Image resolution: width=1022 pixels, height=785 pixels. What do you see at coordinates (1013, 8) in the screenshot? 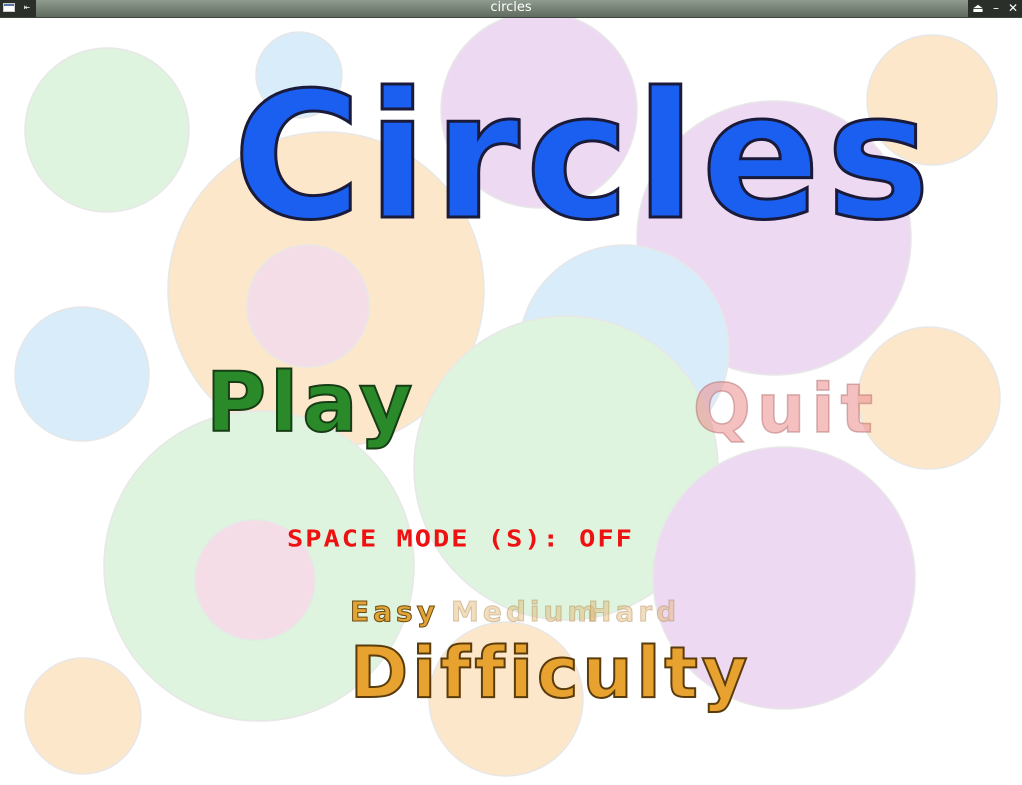
I see `close-icon: ✕` at bounding box center [1013, 8].